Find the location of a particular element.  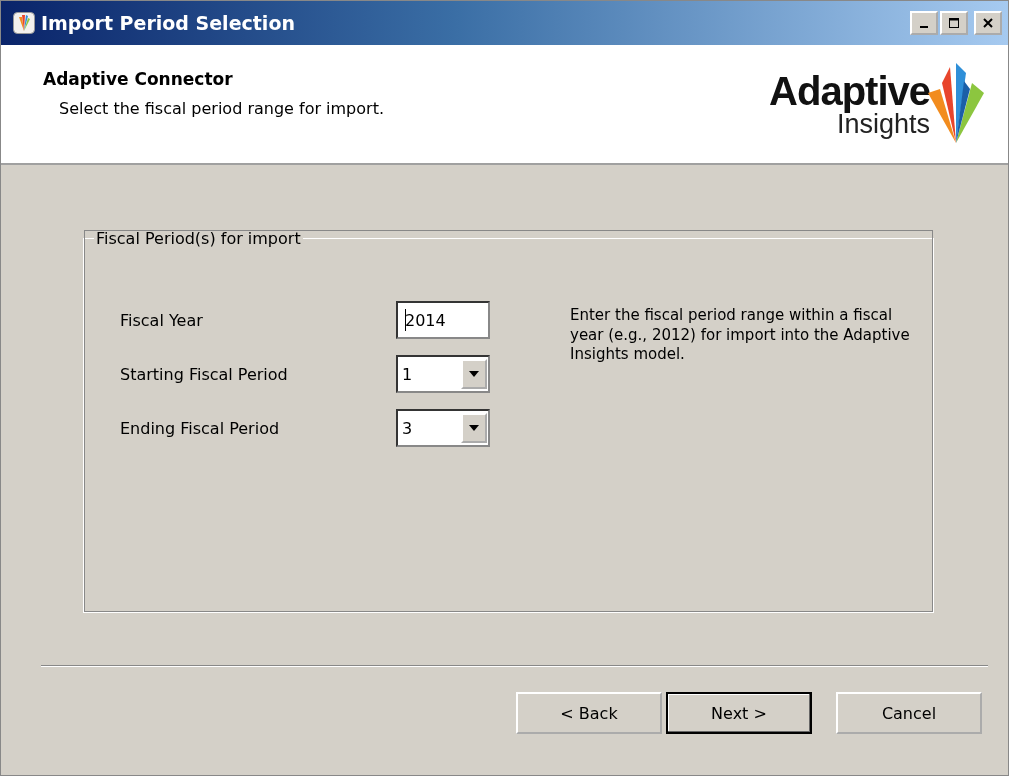

close-icon is located at coordinates (988, 23).